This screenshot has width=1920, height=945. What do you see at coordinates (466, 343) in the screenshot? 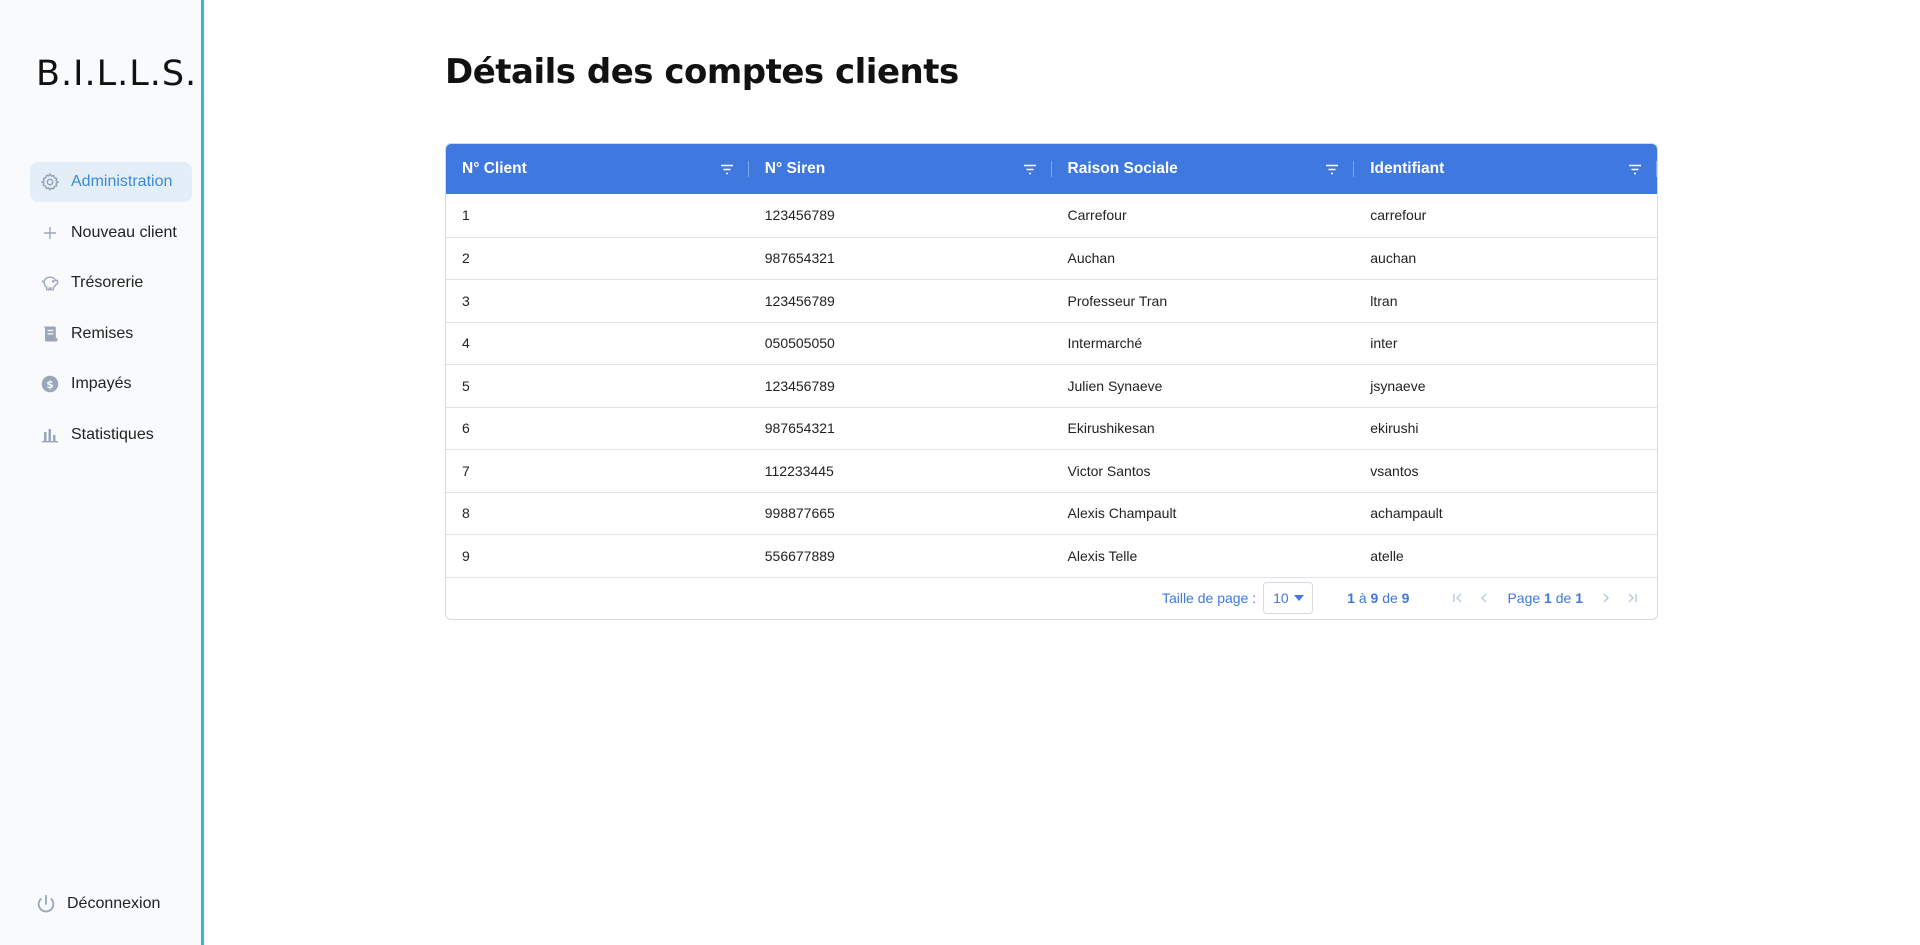
I see `cell-client-number: 4` at bounding box center [466, 343].